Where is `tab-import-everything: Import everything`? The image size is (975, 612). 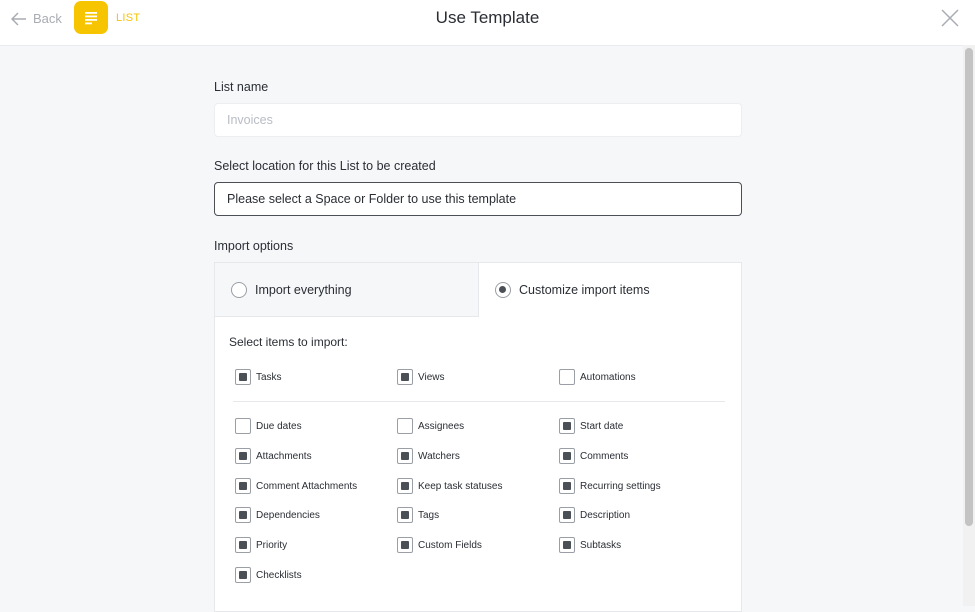
tab-import-everything: Import everything is located at coordinates (347, 290).